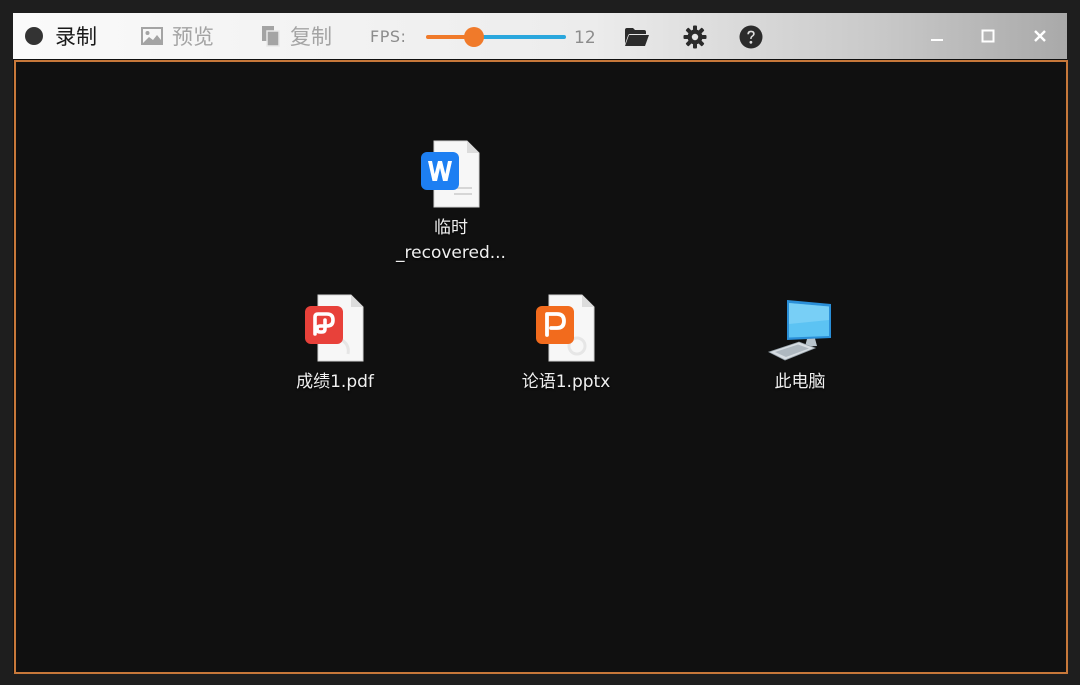 The width and height of the screenshot is (1080, 685). I want to click on desktop-icon-label-line1: 此电脑, so click(800, 382).